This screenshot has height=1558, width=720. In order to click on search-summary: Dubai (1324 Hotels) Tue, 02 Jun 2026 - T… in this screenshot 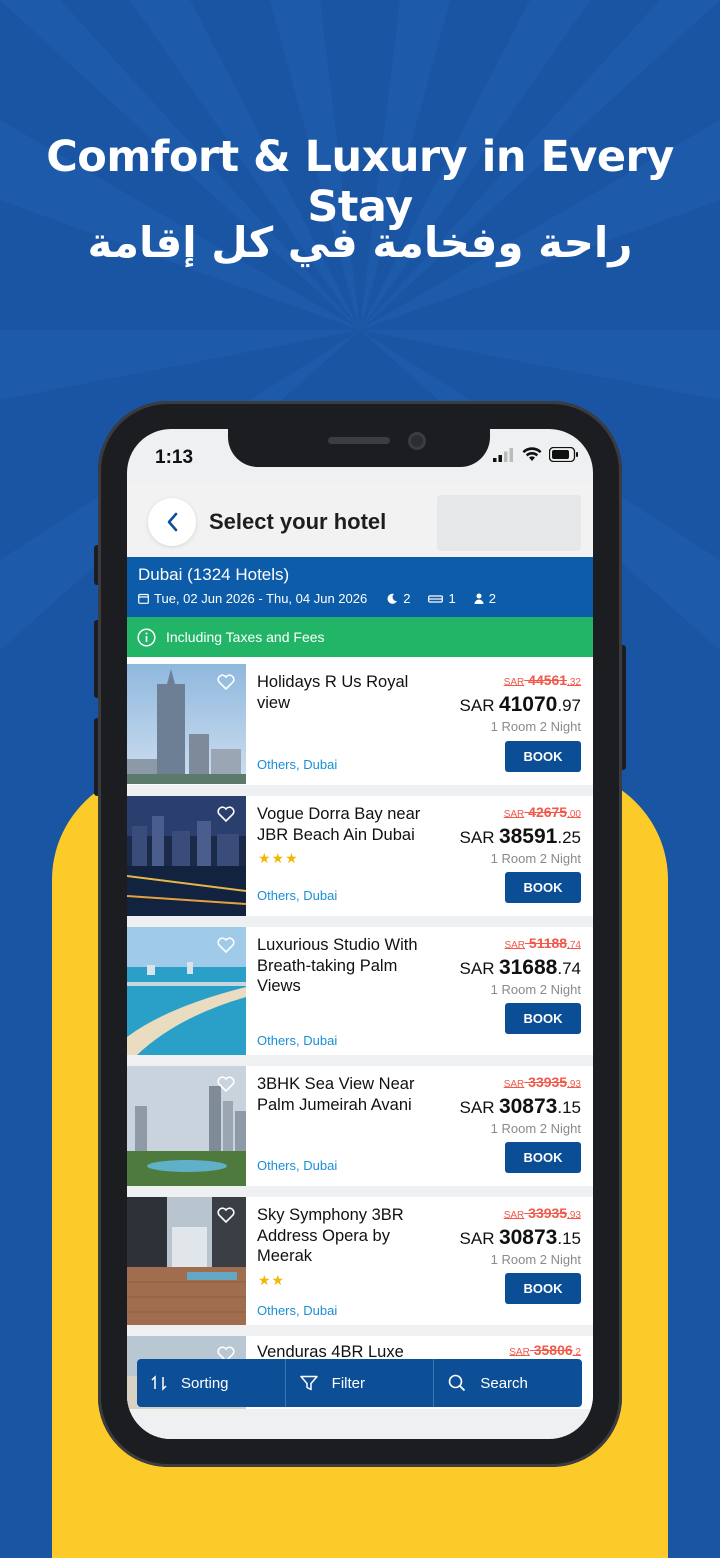, I will do `click(360, 587)`.